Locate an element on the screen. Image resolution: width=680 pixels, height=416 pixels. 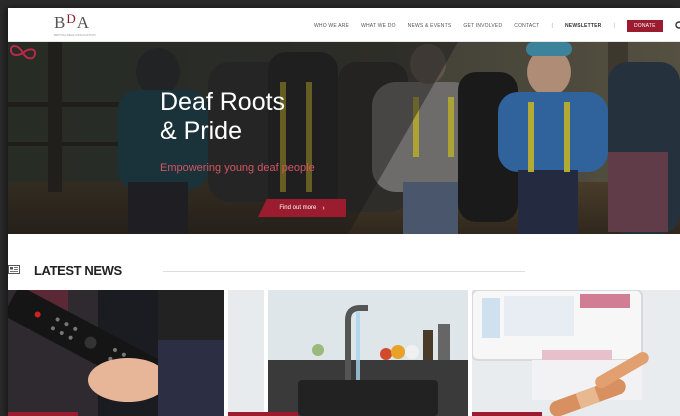
nav-newsletter: NEWSLETTER is located at coordinates (583, 26).